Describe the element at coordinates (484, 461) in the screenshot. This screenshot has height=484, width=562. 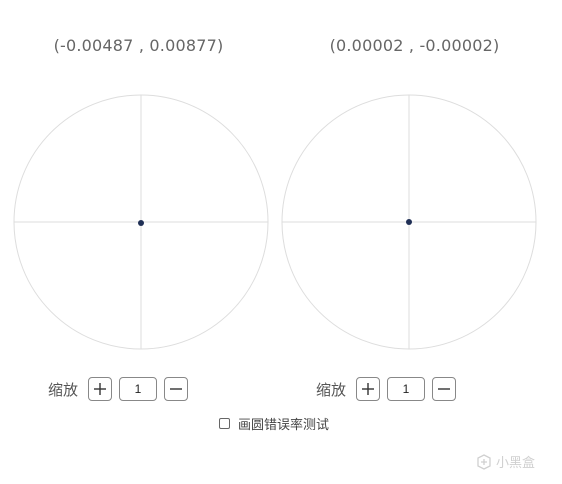
I see `watermark-logo-icon` at that location.